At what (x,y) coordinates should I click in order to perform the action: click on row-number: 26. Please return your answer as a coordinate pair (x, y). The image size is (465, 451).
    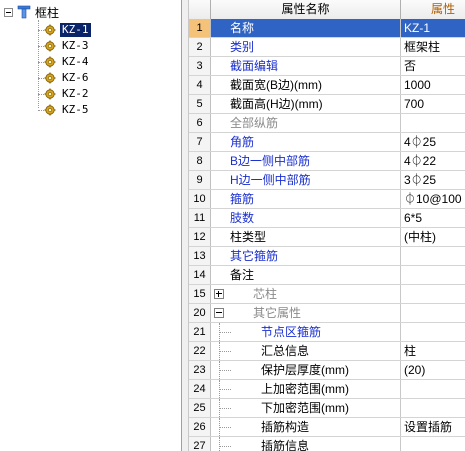
    Looking at the image, I should click on (200, 427).